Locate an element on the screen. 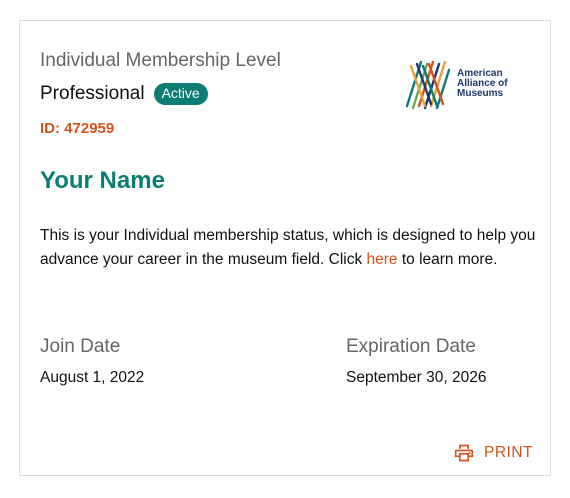 The height and width of the screenshot is (498, 570). learn-more-link: here is located at coordinates (382, 259).